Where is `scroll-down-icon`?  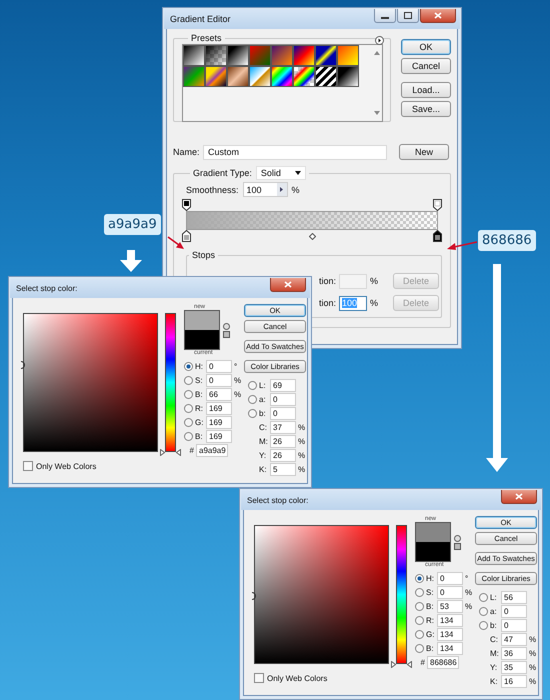
scroll-down-icon is located at coordinates (377, 113).